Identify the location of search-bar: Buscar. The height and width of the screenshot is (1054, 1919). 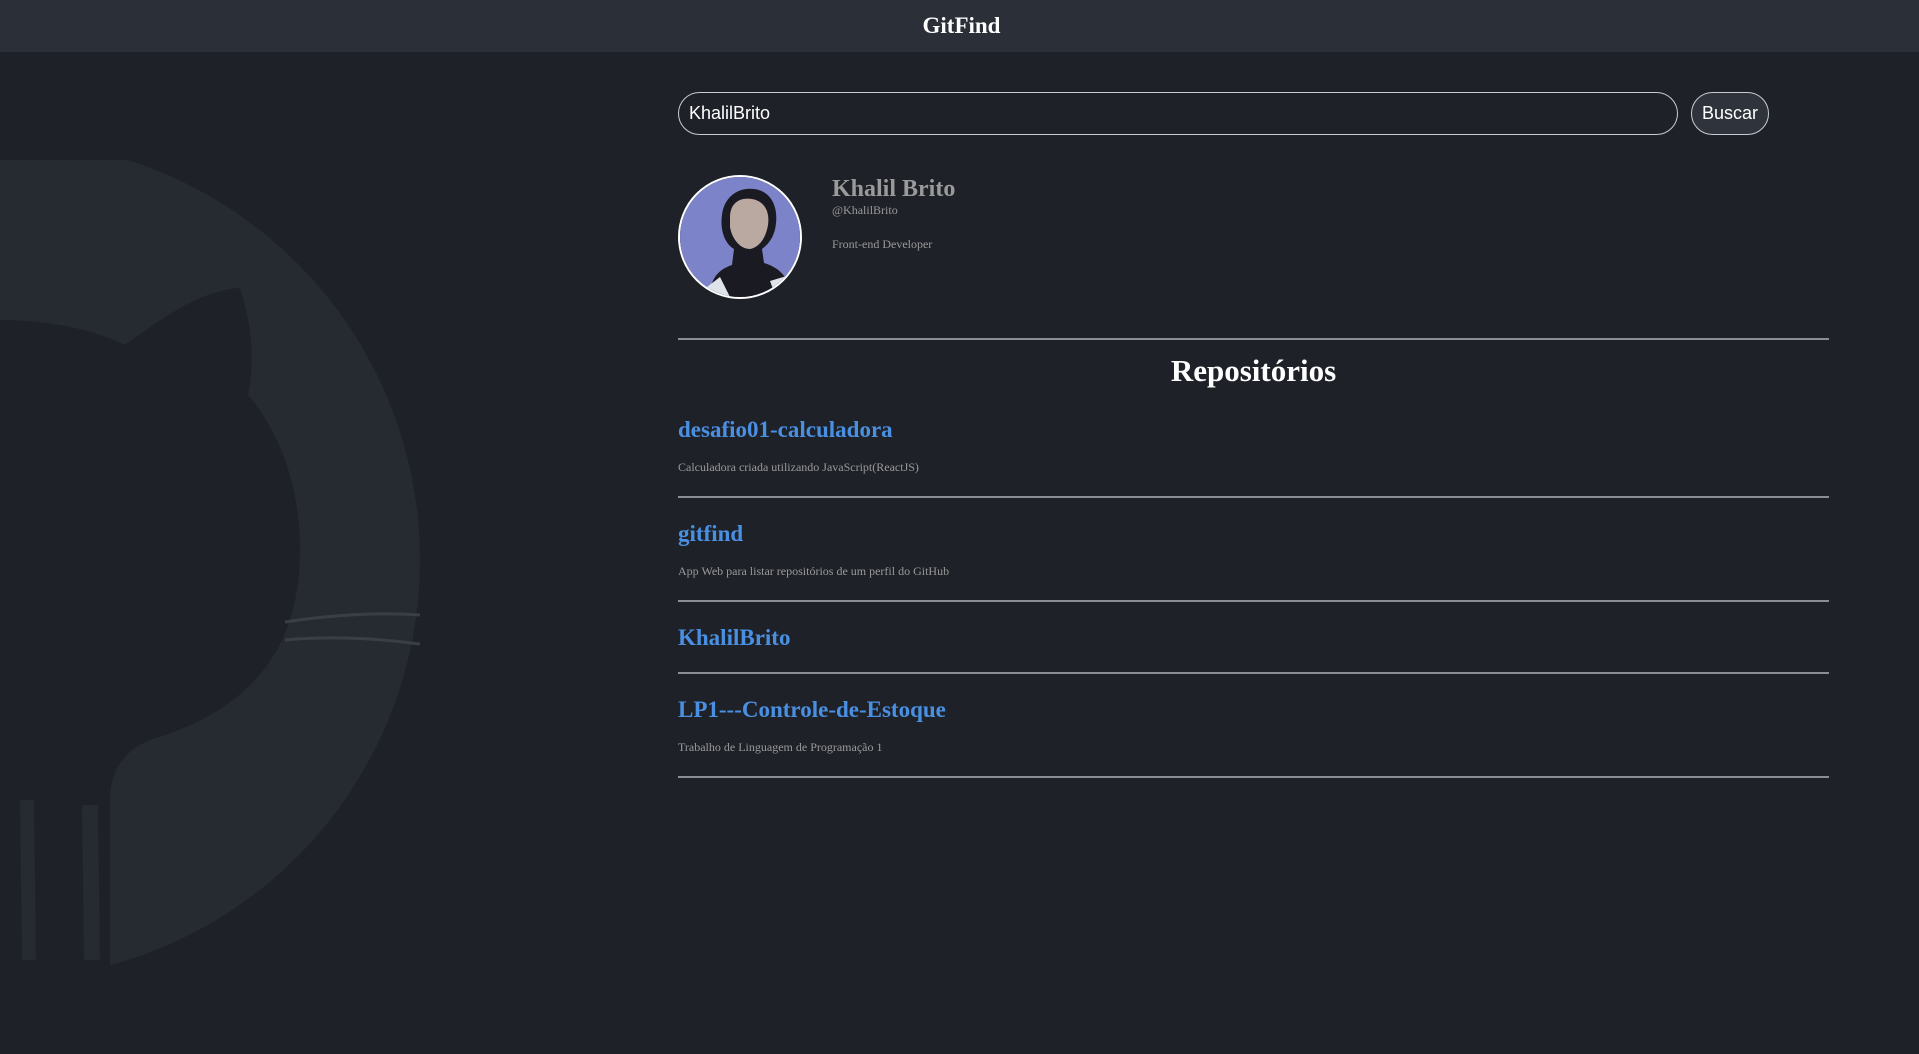
(1253, 113).